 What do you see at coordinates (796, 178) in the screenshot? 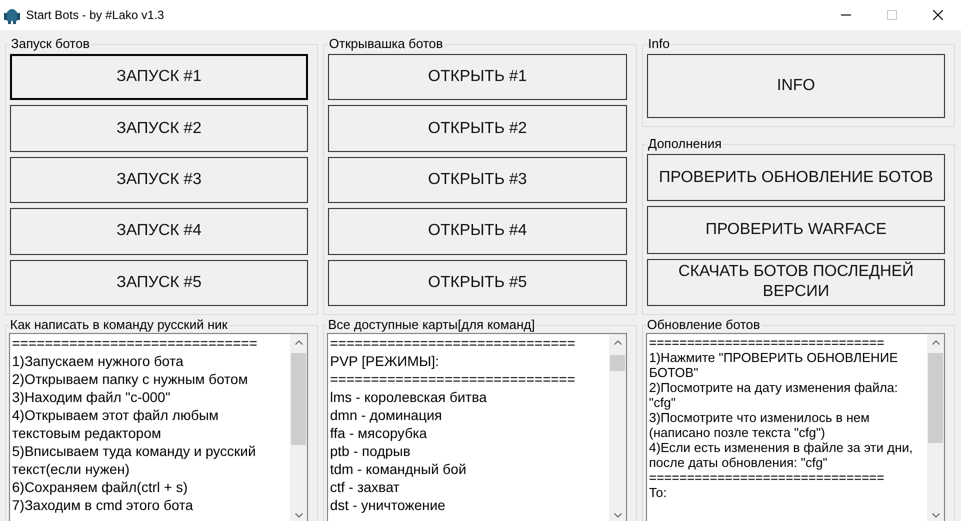
I see `action-button: ПРОВЕРИТЬ ОБНОВЛЕНИЕ БОТОВ` at bounding box center [796, 178].